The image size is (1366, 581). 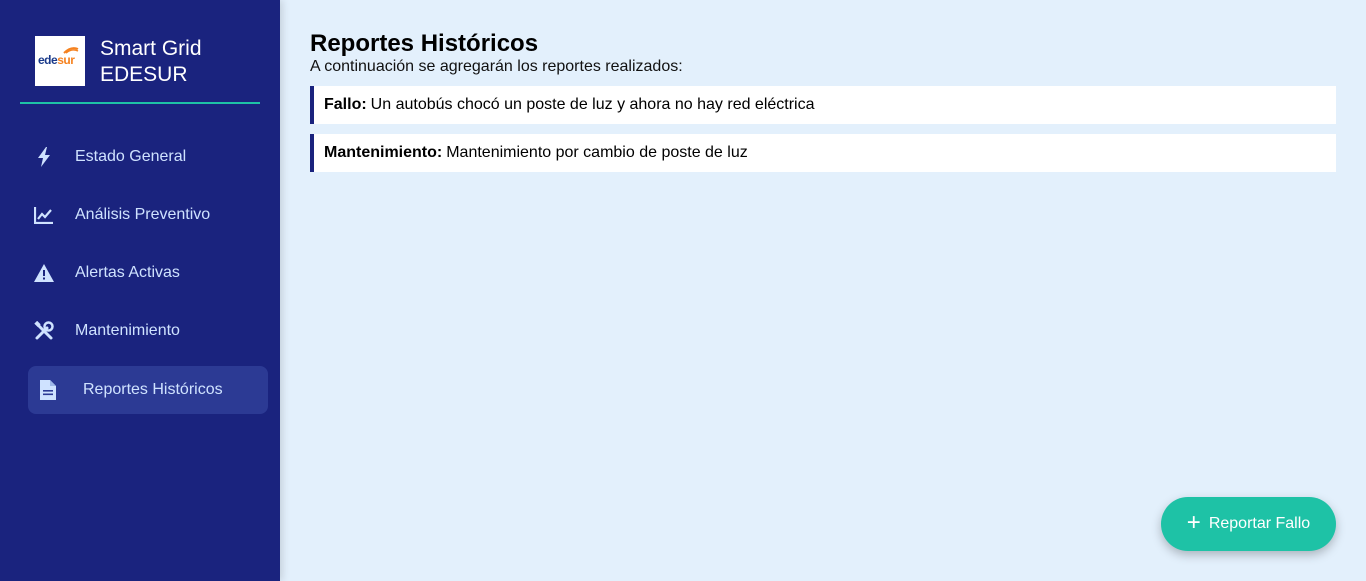 What do you see at coordinates (44, 157) in the screenshot?
I see `bolt-icon` at bounding box center [44, 157].